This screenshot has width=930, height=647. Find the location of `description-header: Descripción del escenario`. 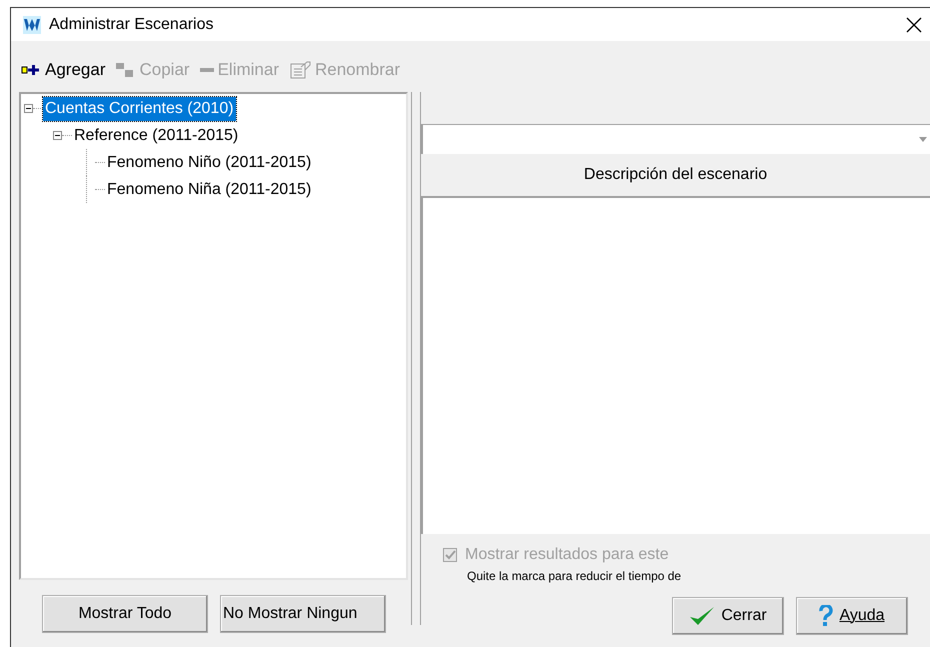

description-header: Descripción del escenario is located at coordinates (675, 175).